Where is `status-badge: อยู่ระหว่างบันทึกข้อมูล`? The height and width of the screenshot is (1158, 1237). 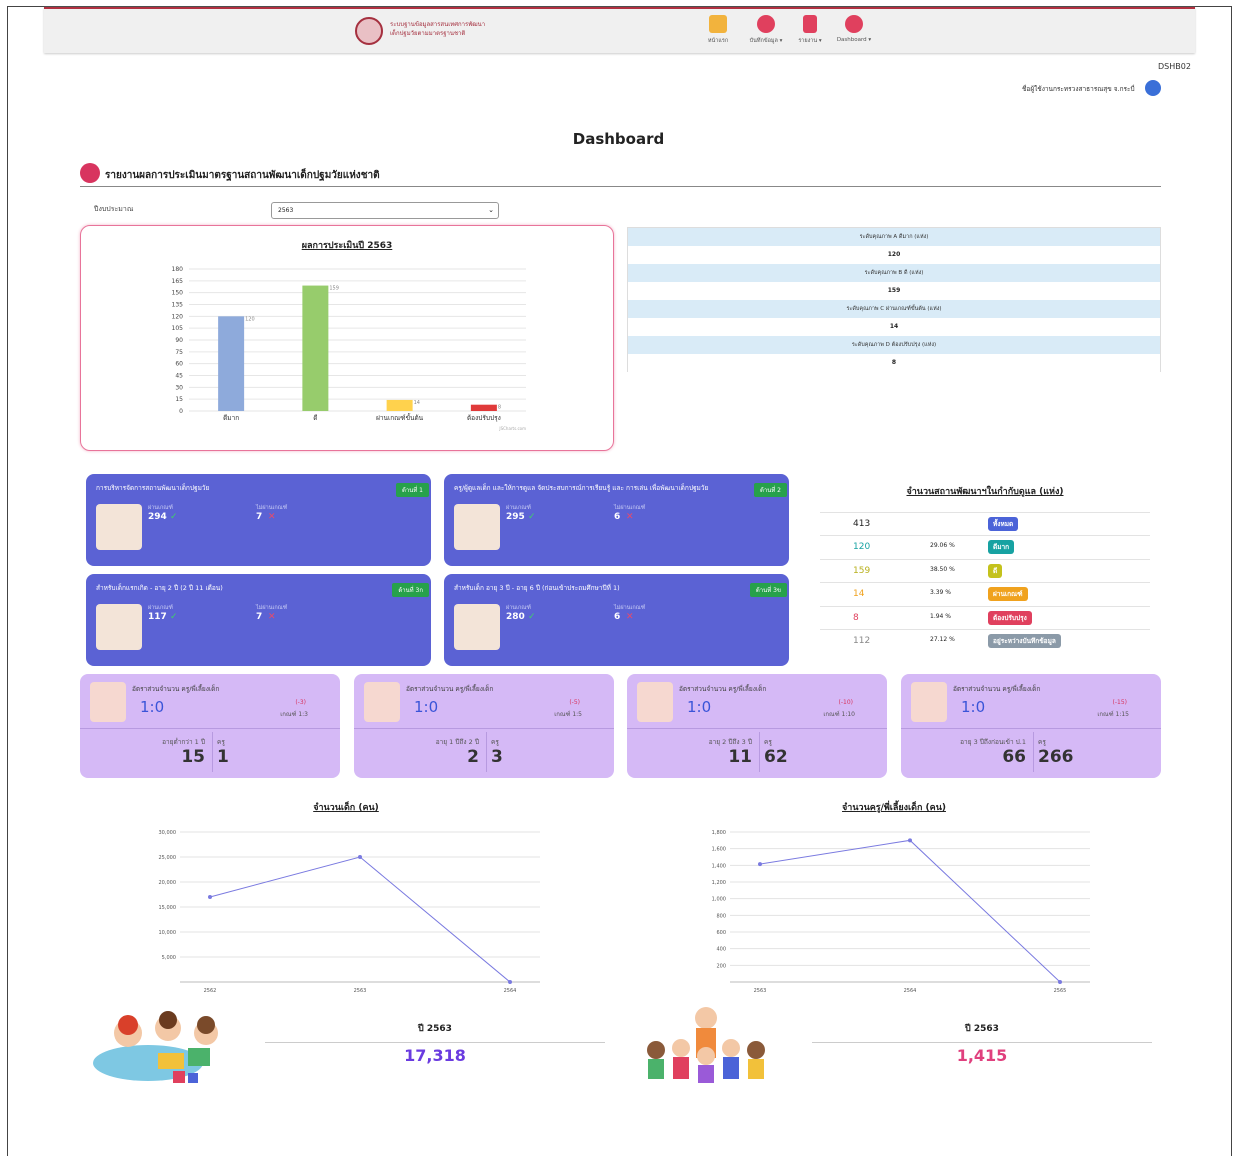
status-badge: อยู่ระหว่างบันทึกข้อมูล is located at coordinates (1024, 641).